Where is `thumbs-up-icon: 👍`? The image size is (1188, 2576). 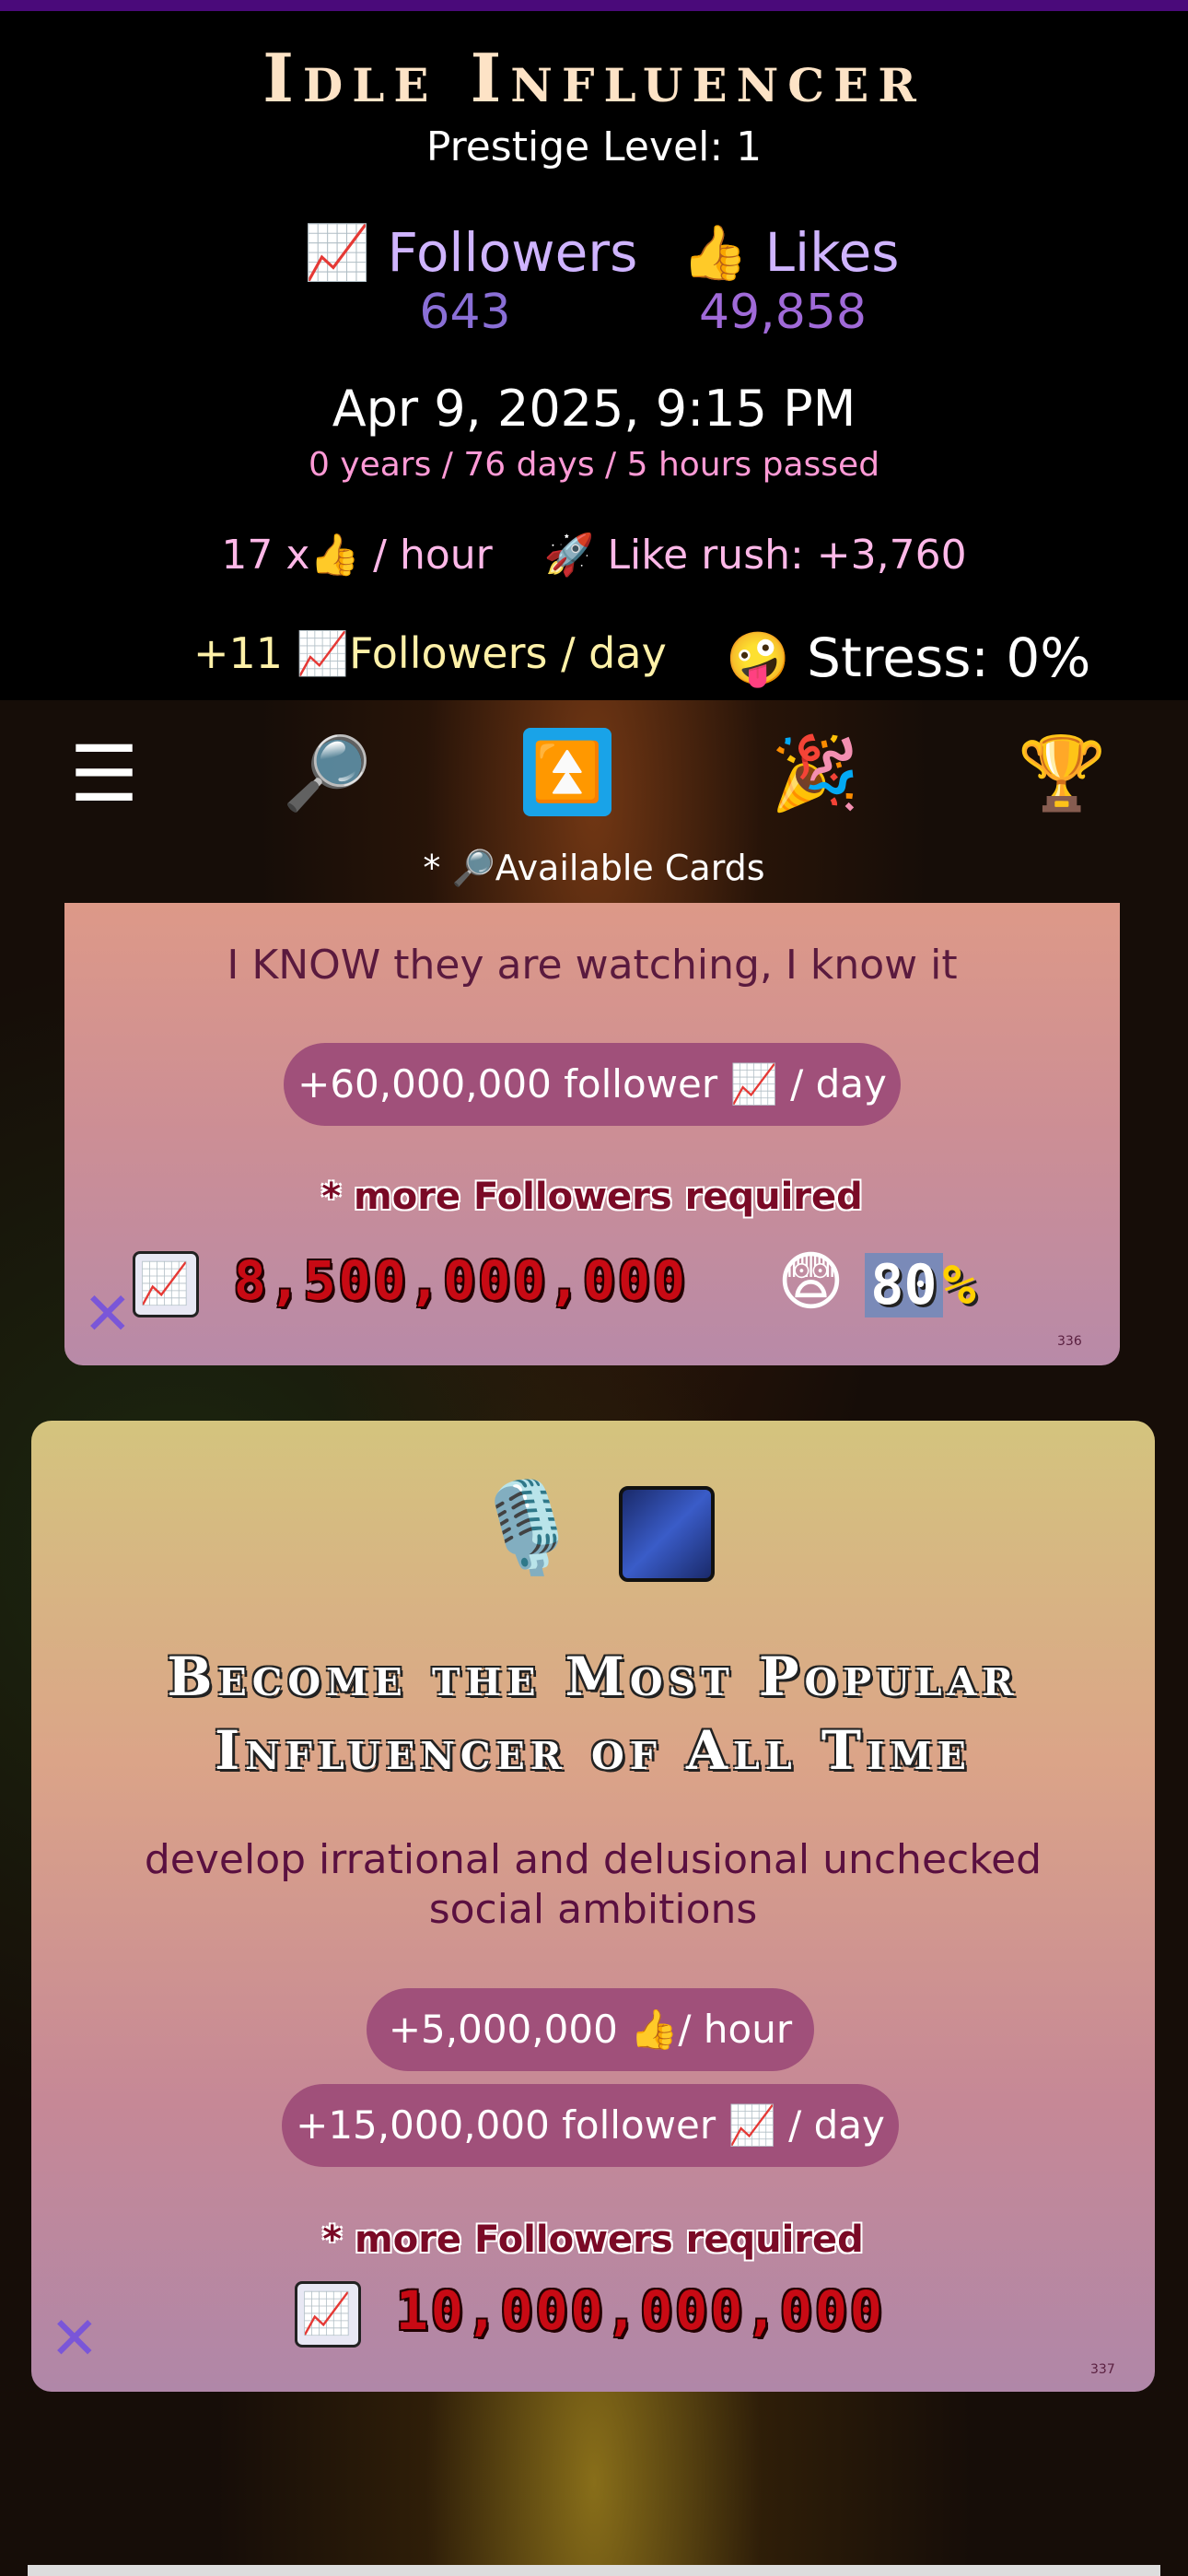 thumbs-up-icon: 👍 is located at coordinates (715, 252).